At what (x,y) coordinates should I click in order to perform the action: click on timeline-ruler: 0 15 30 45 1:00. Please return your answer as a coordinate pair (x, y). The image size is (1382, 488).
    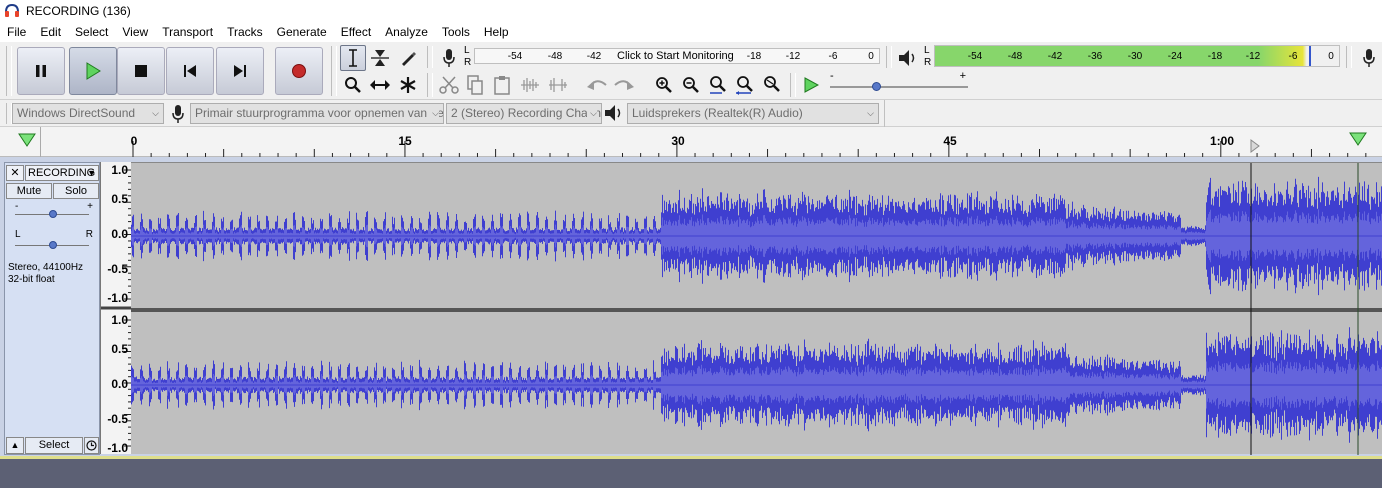
    Looking at the image, I should click on (691, 142).